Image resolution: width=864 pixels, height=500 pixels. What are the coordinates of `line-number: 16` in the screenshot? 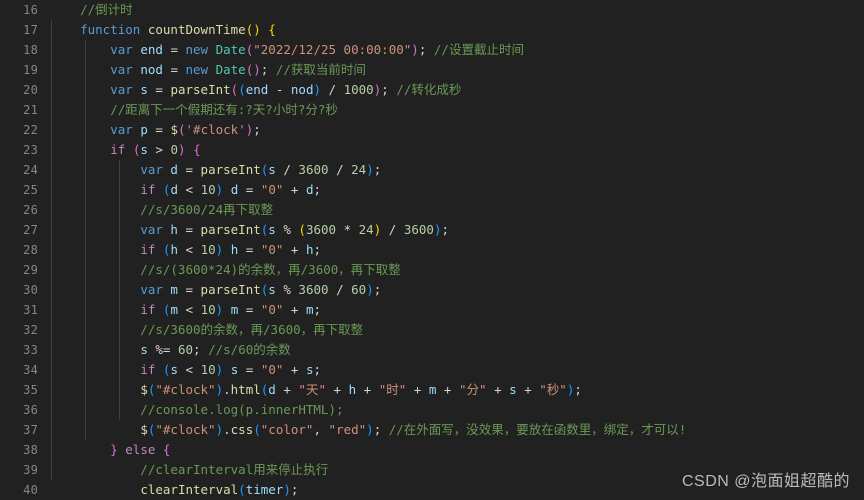 It's located at (30, 10).